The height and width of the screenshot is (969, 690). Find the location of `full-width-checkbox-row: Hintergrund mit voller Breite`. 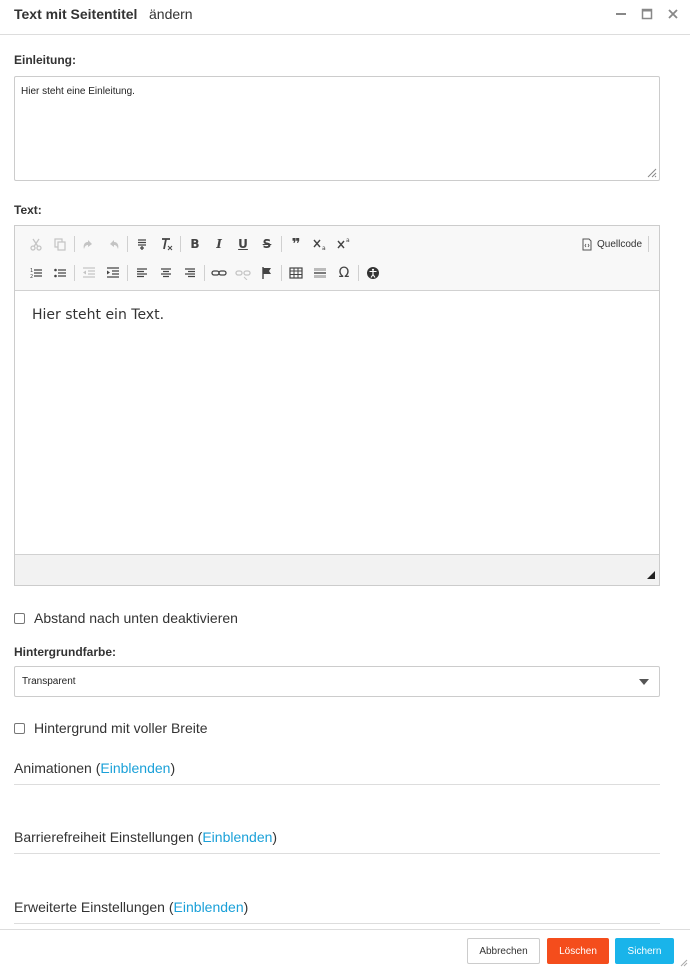

full-width-checkbox-row: Hintergrund mit voller Breite is located at coordinates (111, 728).